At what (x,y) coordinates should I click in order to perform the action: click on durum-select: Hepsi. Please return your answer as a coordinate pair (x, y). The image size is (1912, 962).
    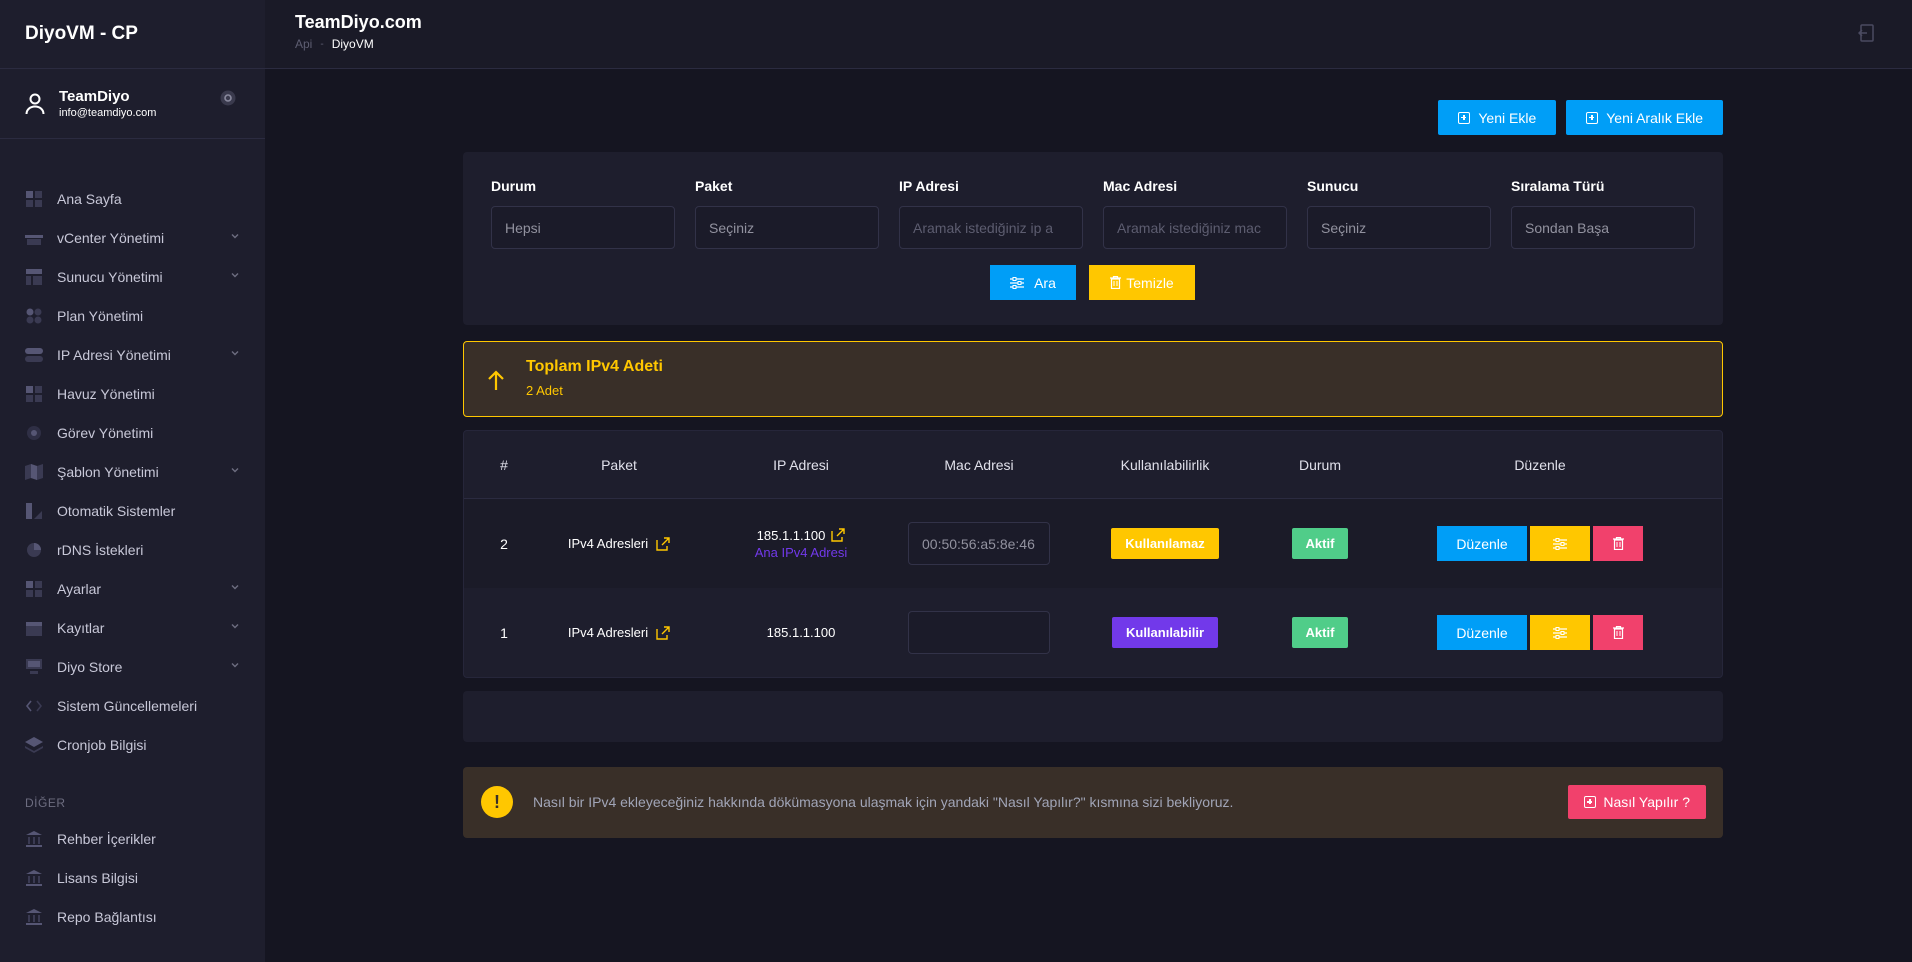
    Looking at the image, I should click on (583, 227).